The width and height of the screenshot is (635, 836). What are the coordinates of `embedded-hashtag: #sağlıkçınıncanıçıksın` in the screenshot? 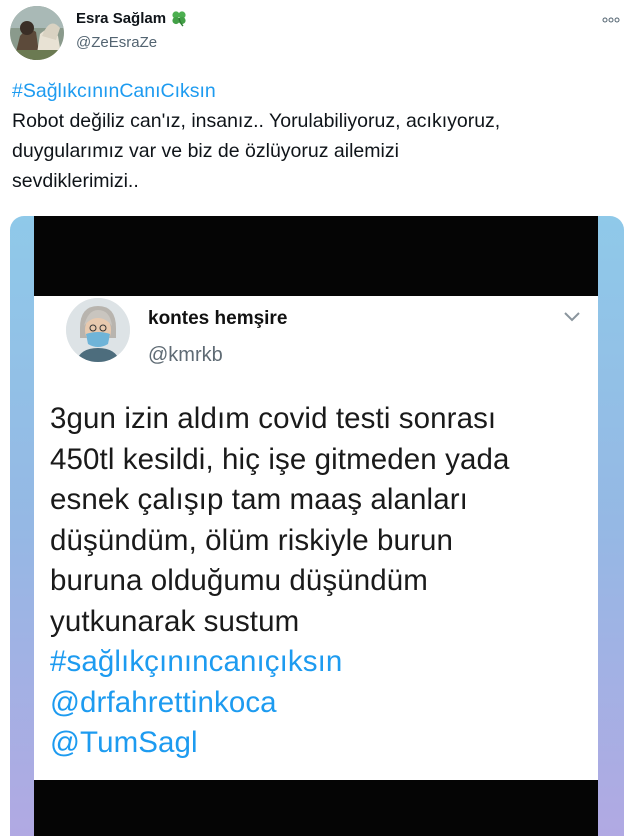 It's located at (196, 661).